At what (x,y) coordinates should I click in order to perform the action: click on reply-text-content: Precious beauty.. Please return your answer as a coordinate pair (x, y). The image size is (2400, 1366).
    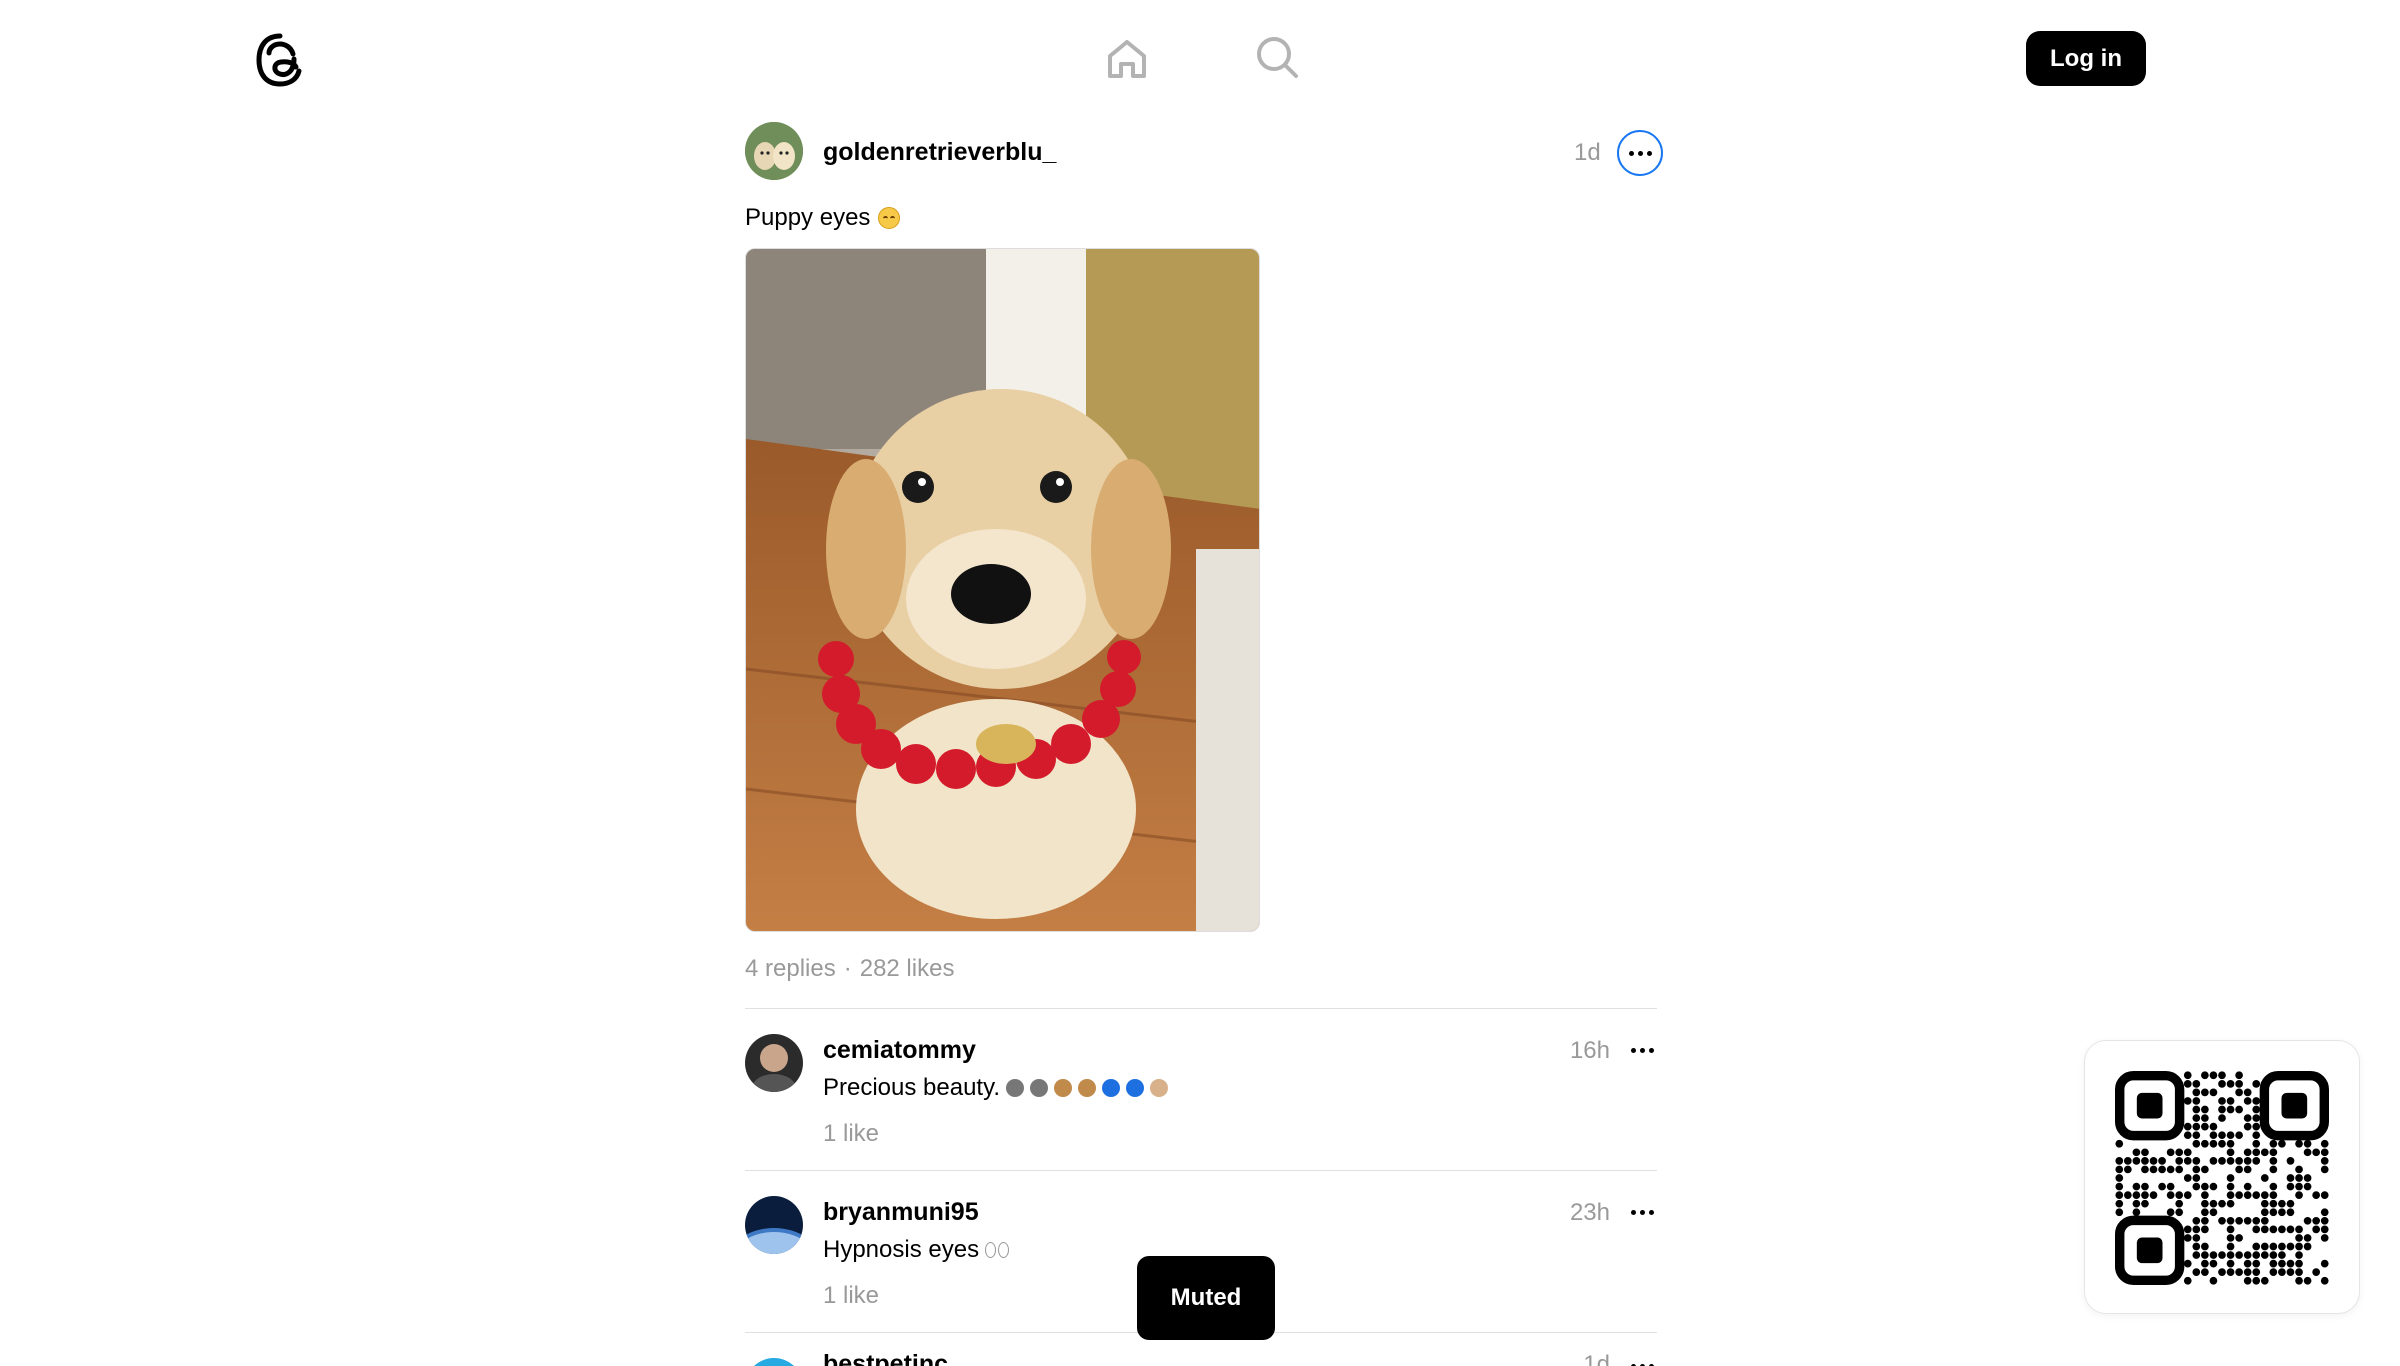
    Looking at the image, I should click on (911, 1087).